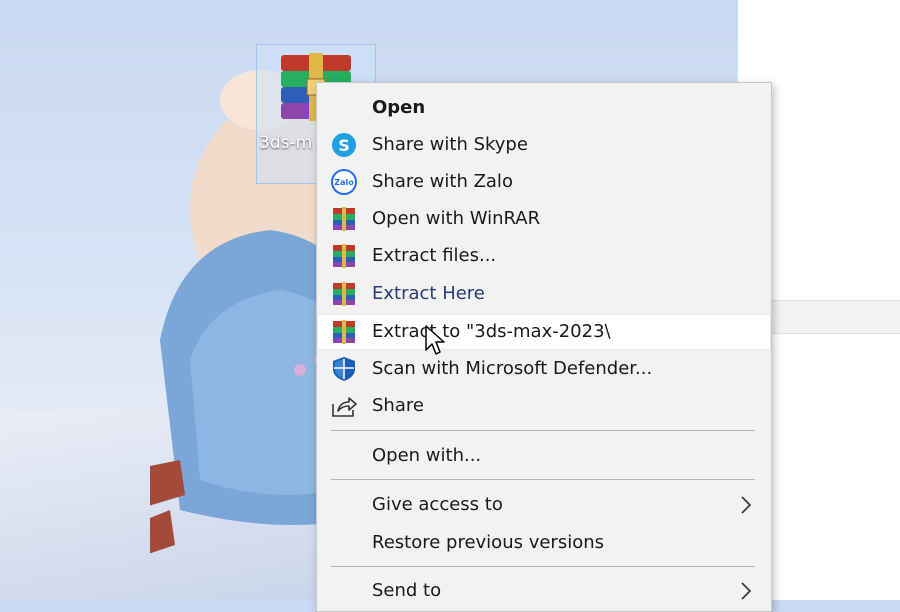 The width and height of the screenshot is (900, 612). What do you see at coordinates (544, 294) in the screenshot?
I see `menu-item-extract-here: Extract Here` at bounding box center [544, 294].